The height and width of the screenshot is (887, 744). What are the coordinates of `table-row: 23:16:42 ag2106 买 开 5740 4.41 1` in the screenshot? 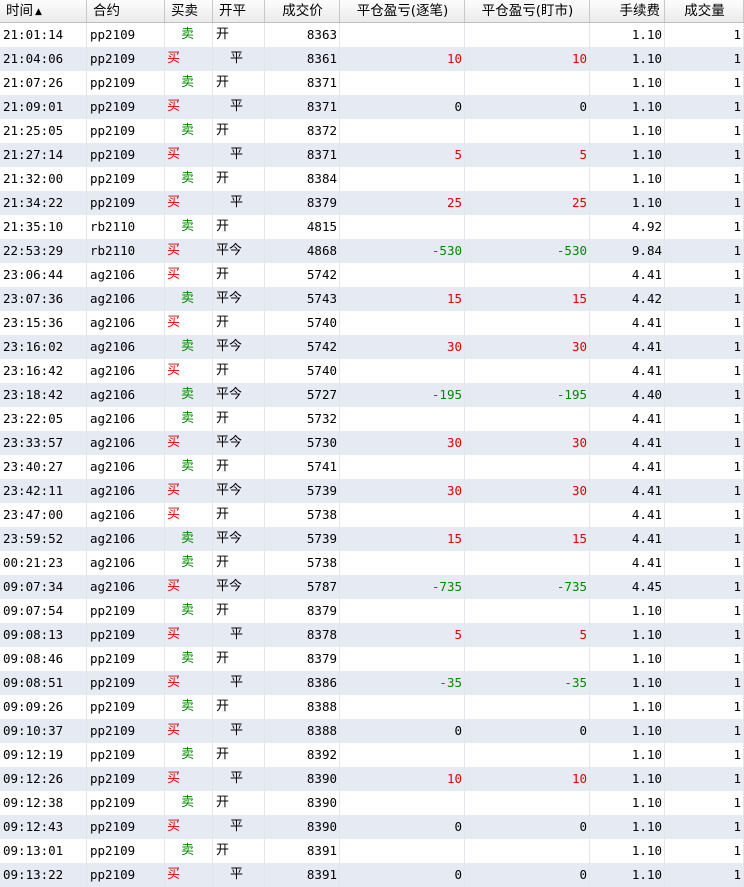 It's located at (372, 371).